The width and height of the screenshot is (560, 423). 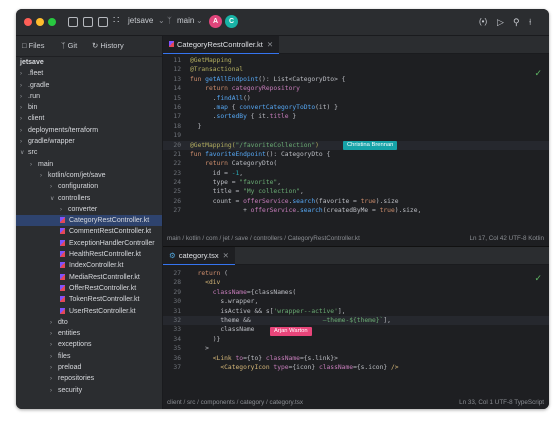 What do you see at coordinates (89, 62) in the screenshot?
I see `folder-item: jetsave` at bounding box center [89, 62].